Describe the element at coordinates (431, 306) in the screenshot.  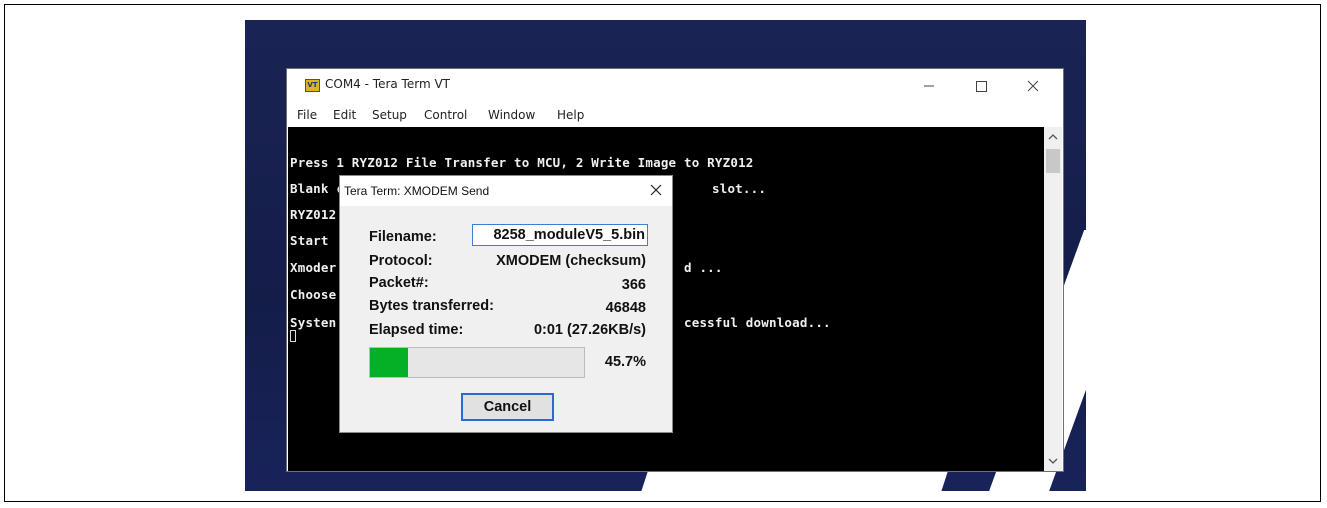
I see `bytes-label: Bytes transferred:` at that location.